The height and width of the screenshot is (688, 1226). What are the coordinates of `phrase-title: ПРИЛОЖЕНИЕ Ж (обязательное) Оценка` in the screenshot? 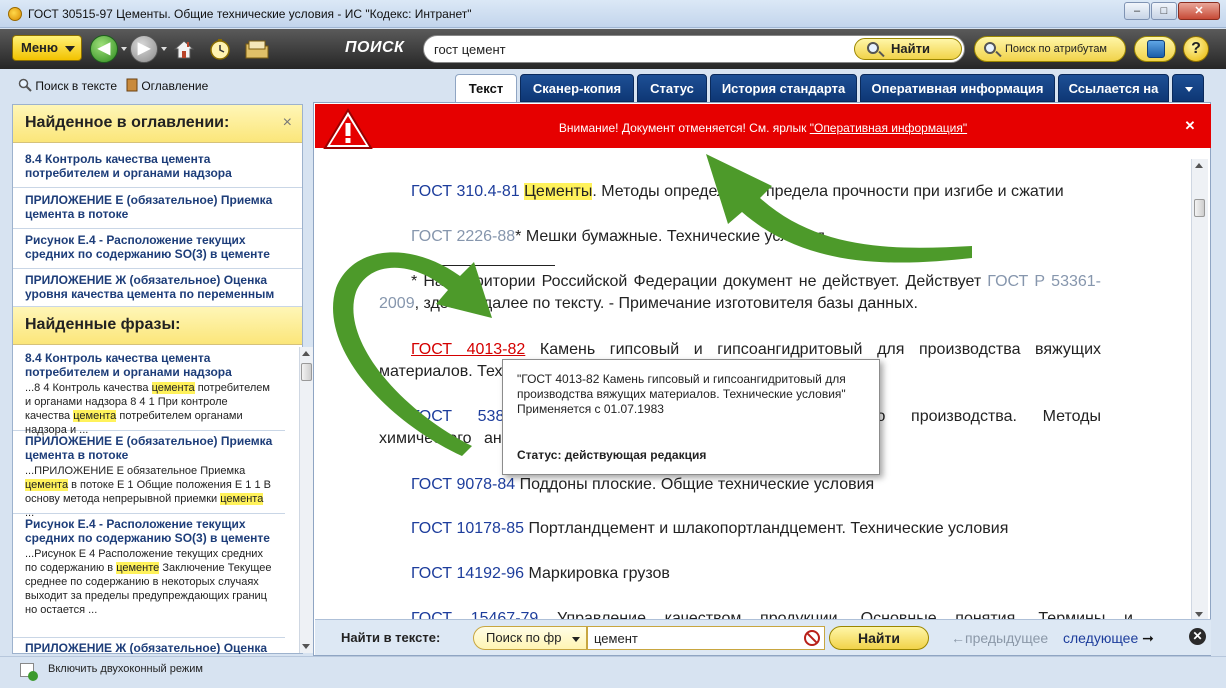 It's located at (146, 647).